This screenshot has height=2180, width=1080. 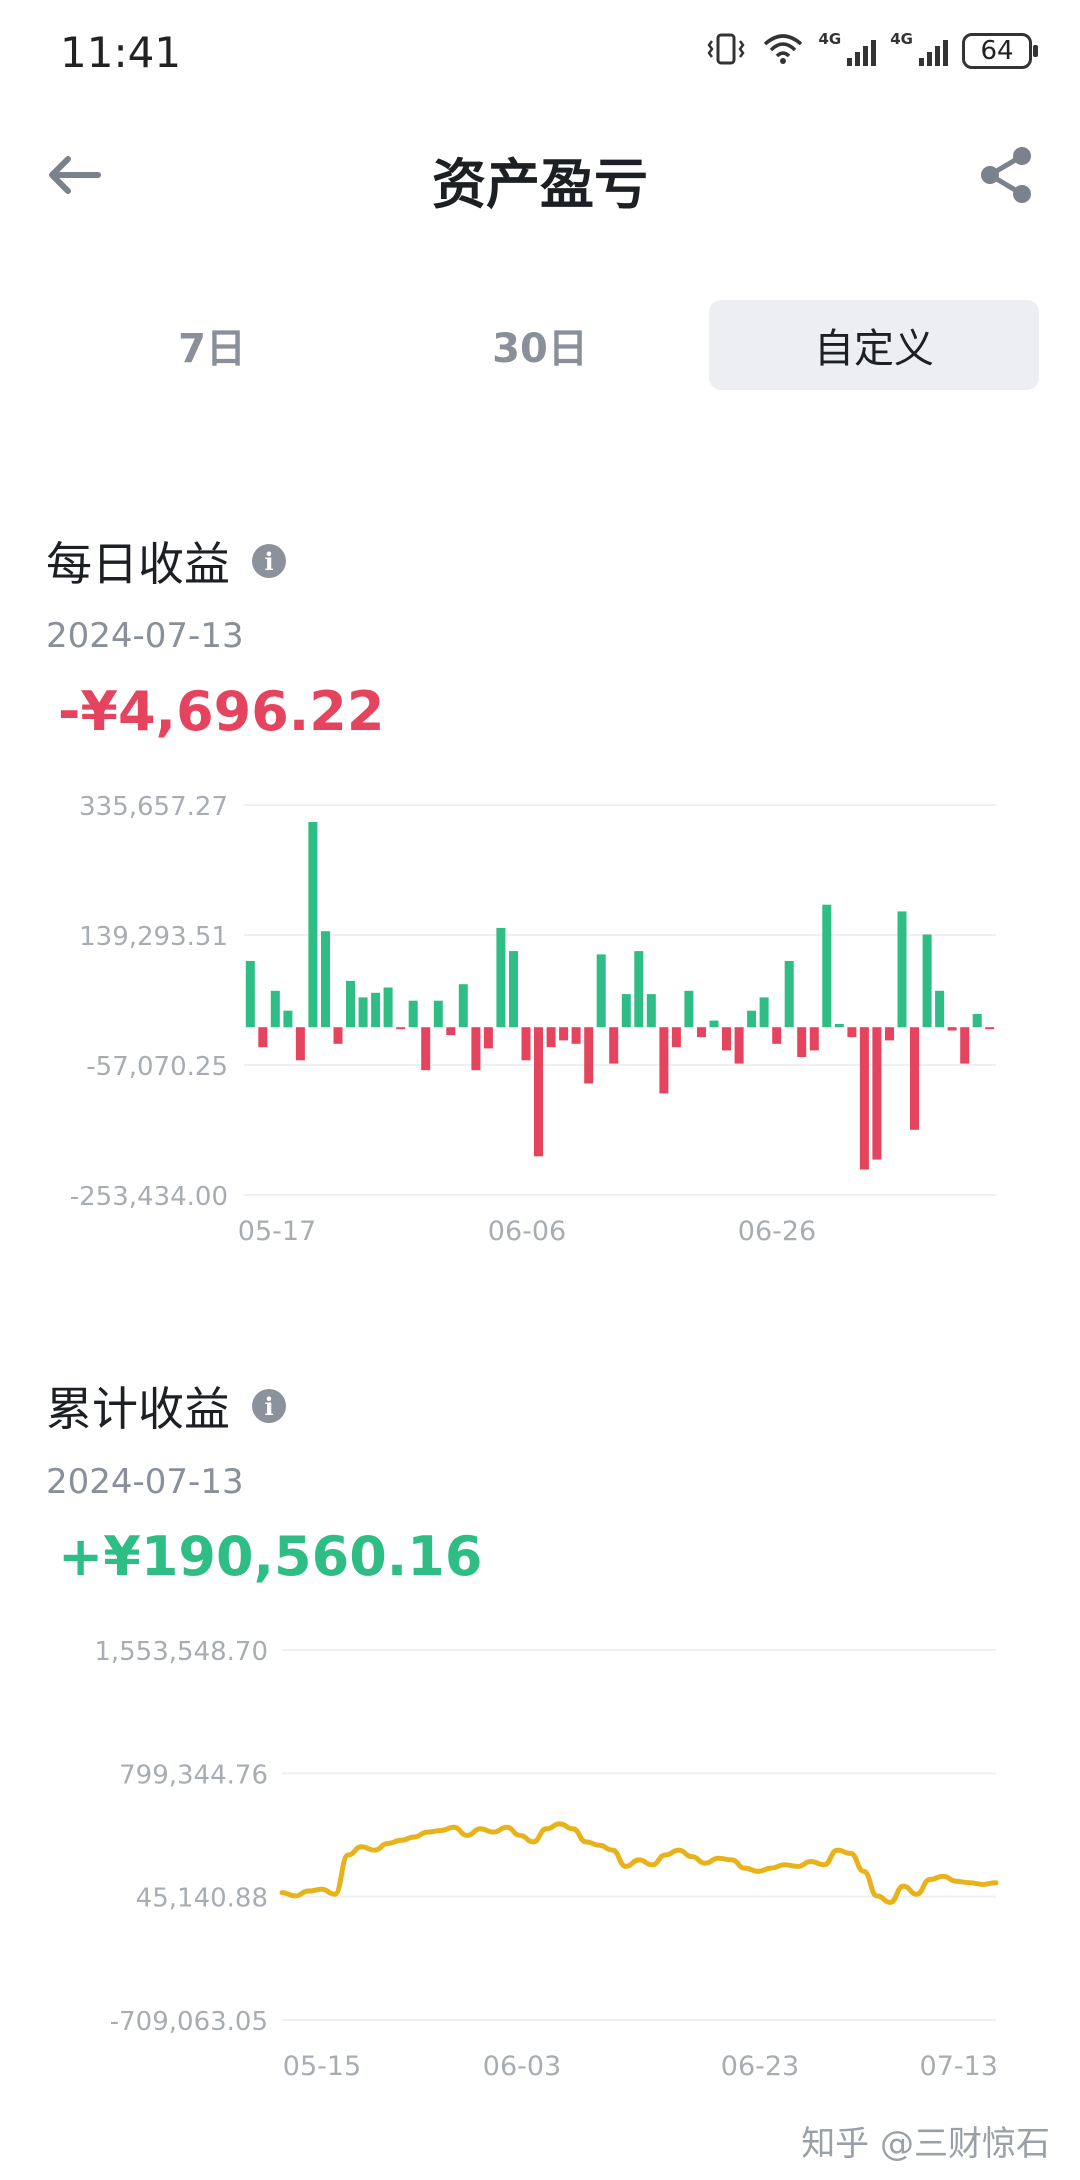 What do you see at coordinates (202, 1899) in the screenshot?
I see `y-tick-label: 45,140.88` at bounding box center [202, 1899].